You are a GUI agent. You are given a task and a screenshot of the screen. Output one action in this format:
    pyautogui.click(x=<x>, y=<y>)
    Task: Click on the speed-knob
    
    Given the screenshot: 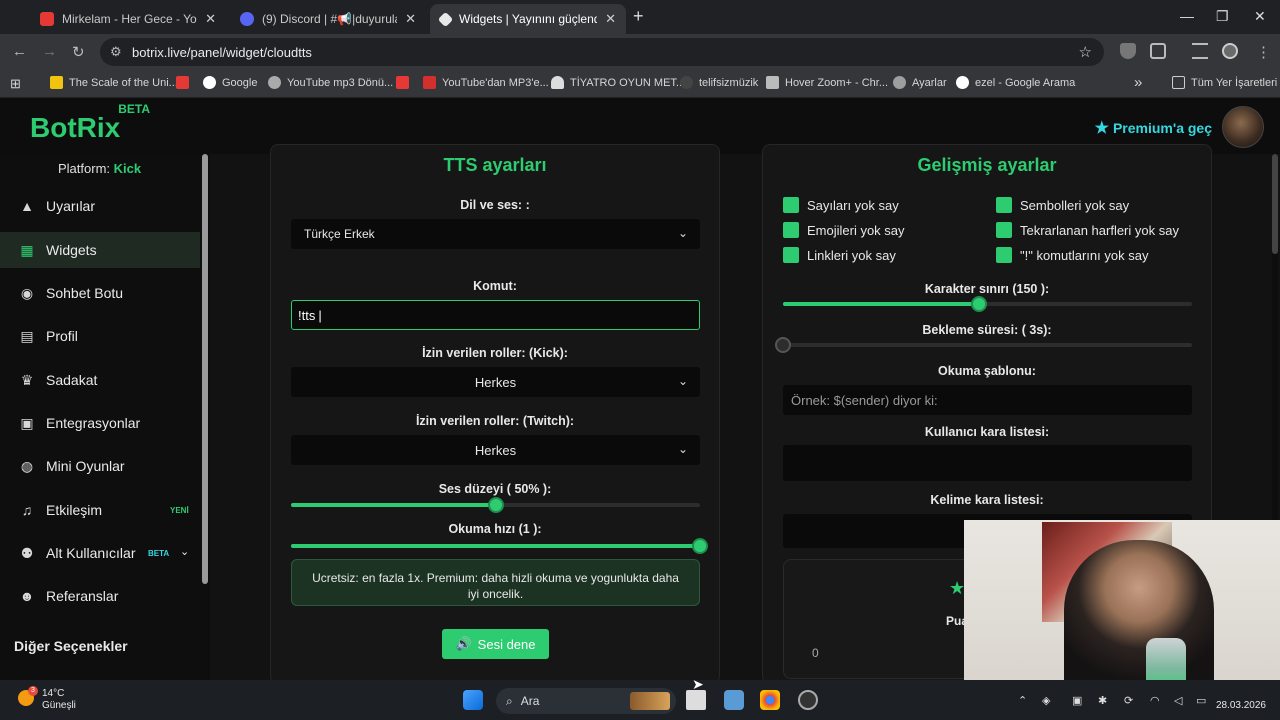 What is the action you would take?
    pyautogui.click(x=700, y=546)
    